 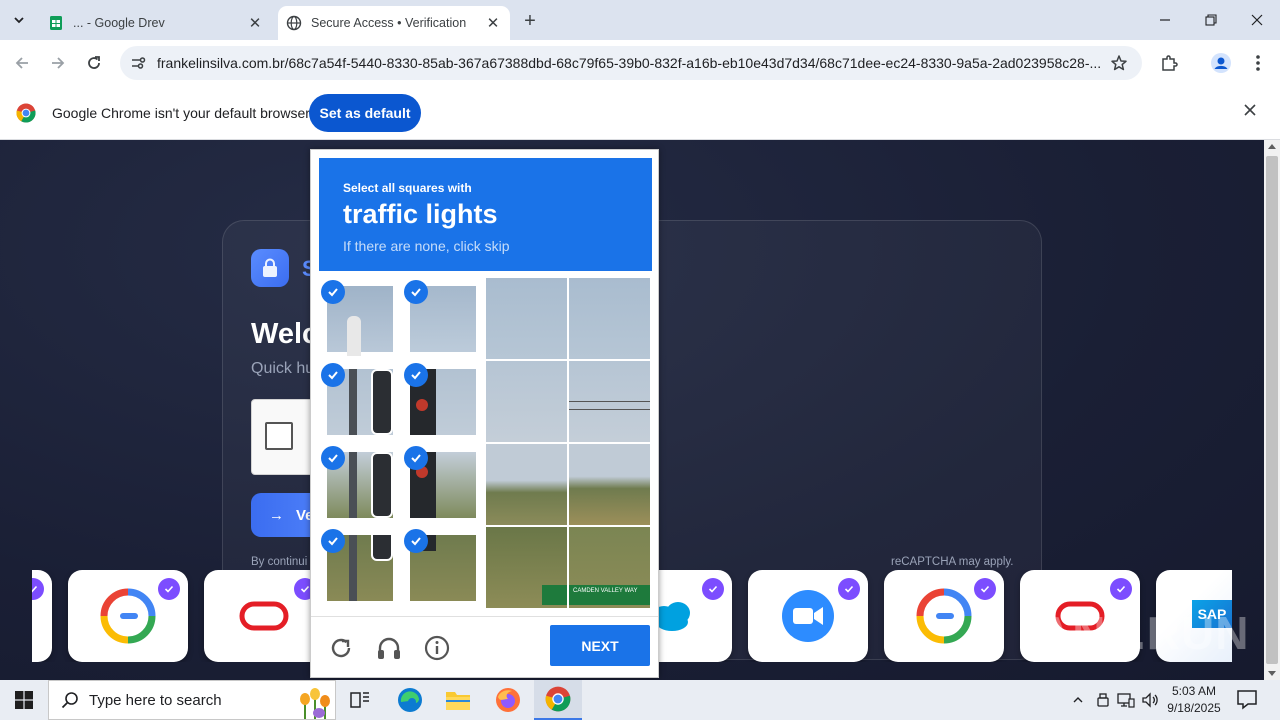 I want to click on audio-challenge-button, so click(x=389, y=648).